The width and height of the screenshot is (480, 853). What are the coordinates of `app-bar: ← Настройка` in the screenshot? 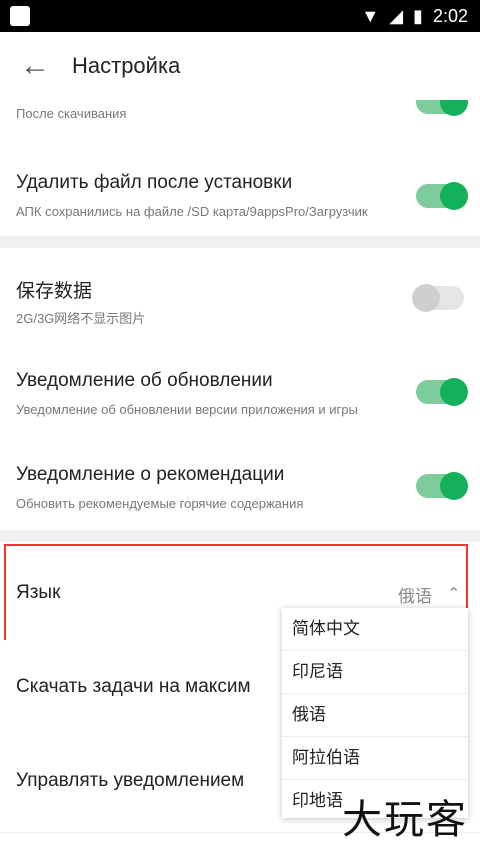 It's located at (240, 66).